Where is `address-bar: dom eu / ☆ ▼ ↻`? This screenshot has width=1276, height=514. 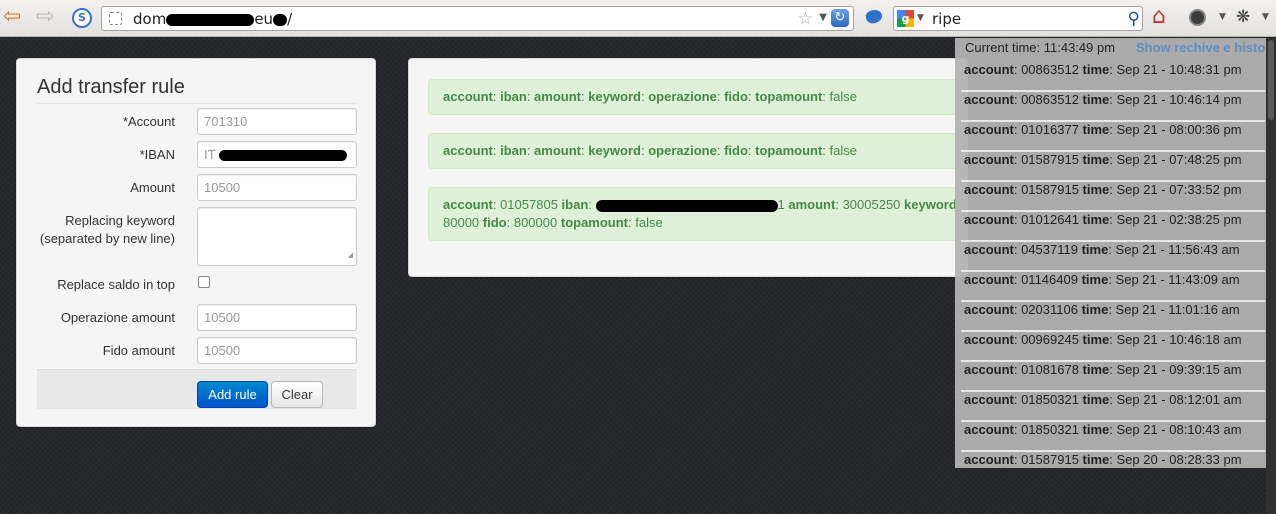
address-bar: dom eu / ☆ ▼ ↻ is located at coordinates (477, 18).